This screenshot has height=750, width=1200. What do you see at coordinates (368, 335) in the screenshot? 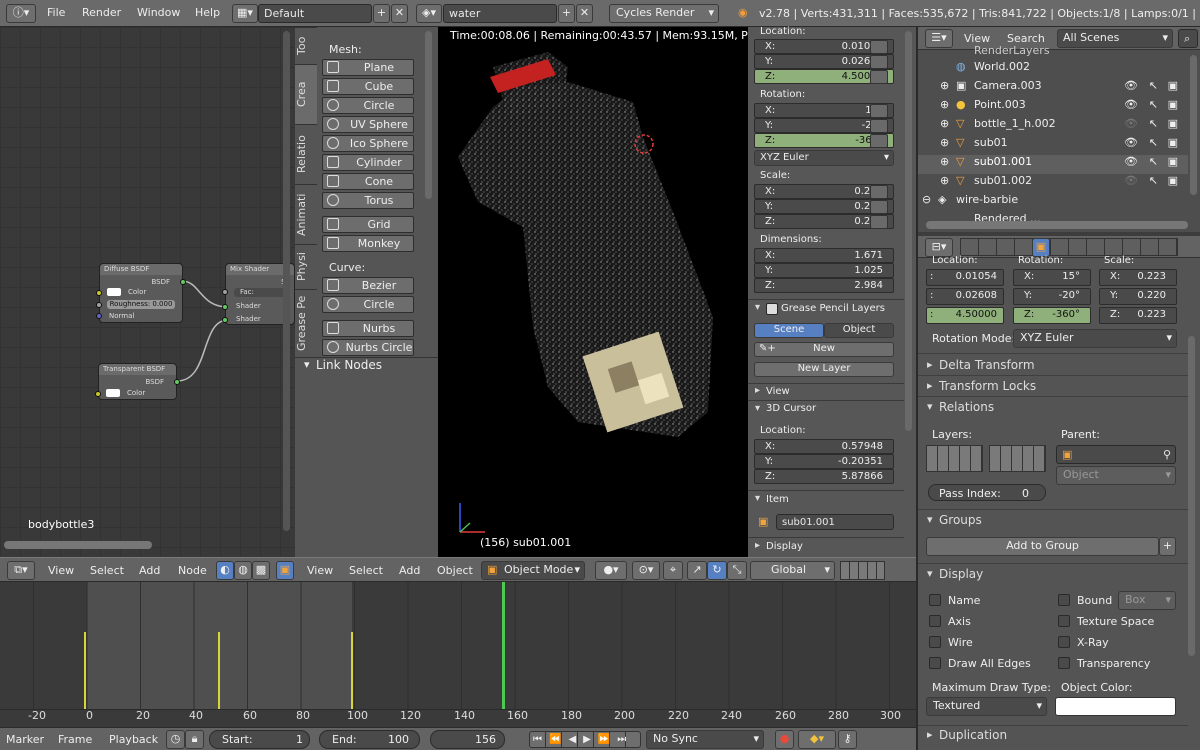
I see `add-nurbs-curve-button: Nurbs Curve` at bounding box center [368, 335].